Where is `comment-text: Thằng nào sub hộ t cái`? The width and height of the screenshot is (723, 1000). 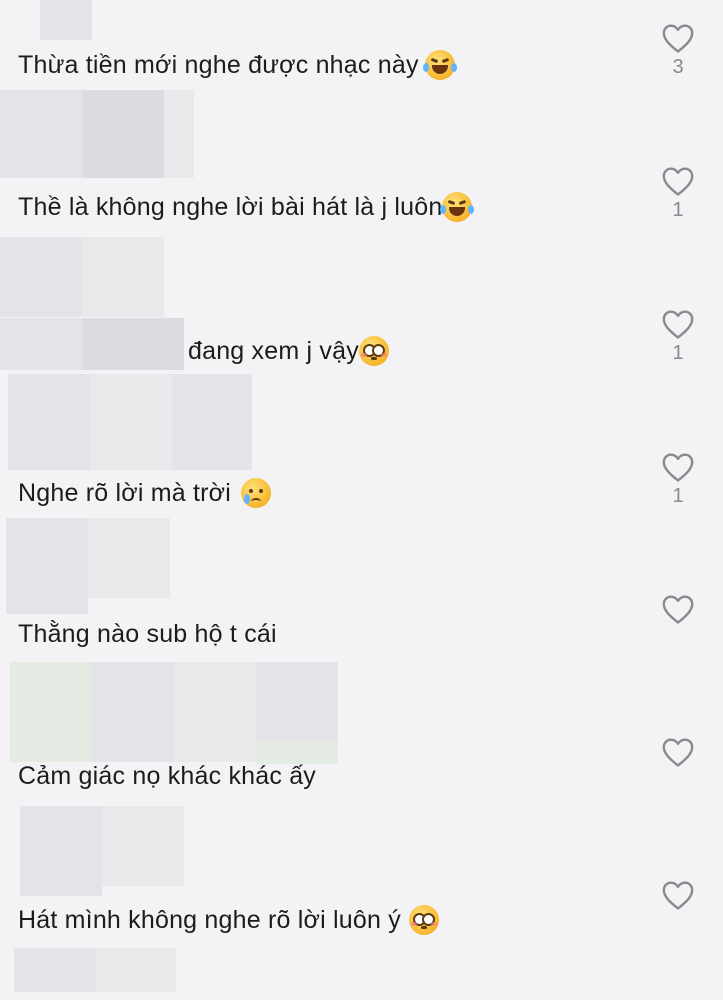 comment-text: Thằng nào sub hộ t cái is located at coordinates (147, 634).